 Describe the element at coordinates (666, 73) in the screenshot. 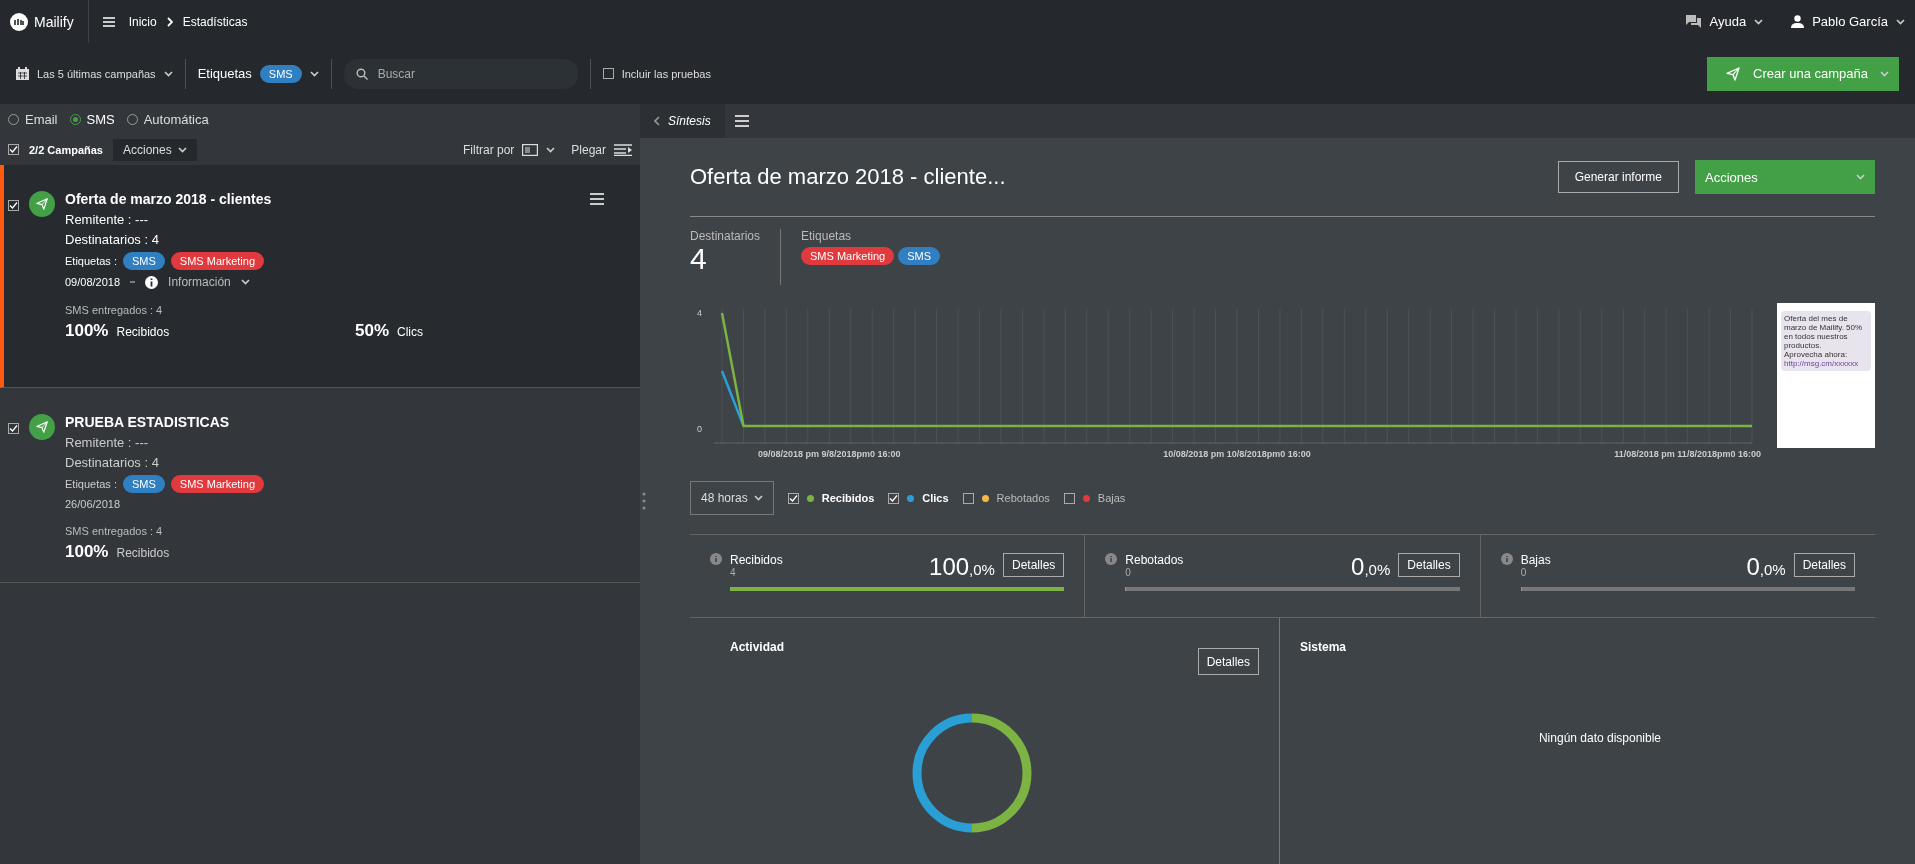

I see `checkbox-label: Incluir las pruebas` at that location.